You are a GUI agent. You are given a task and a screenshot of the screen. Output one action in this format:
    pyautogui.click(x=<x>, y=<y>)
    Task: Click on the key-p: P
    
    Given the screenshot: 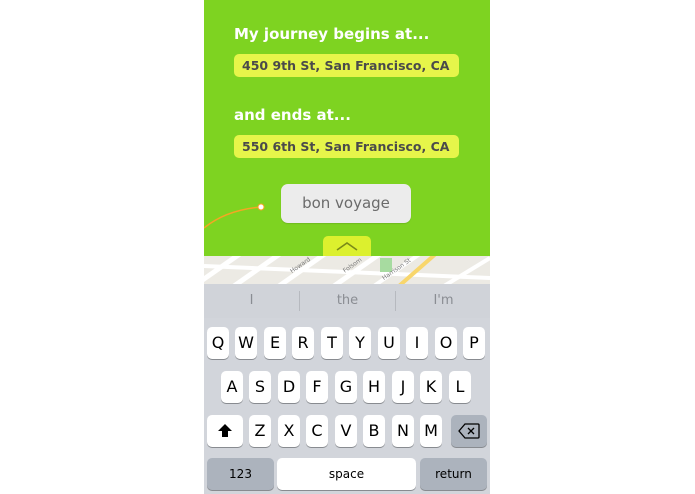 What is the action you would take?
    pyautogui.click(x=474, y=343)
    